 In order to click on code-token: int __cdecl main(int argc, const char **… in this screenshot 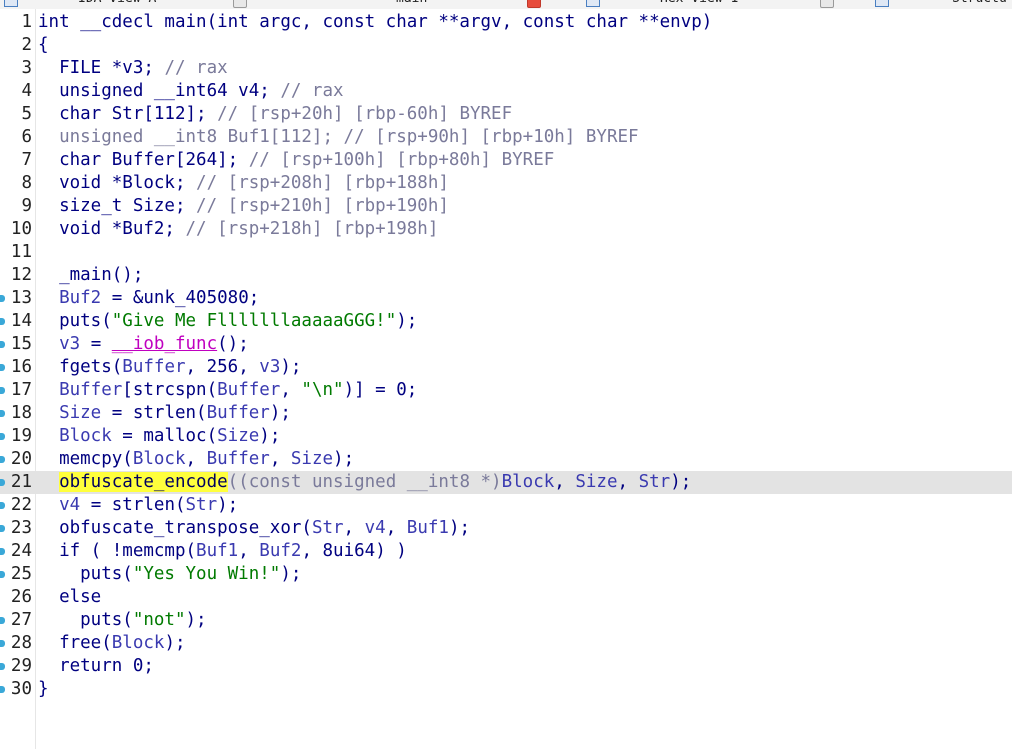, I will do `click(375, 22)`.